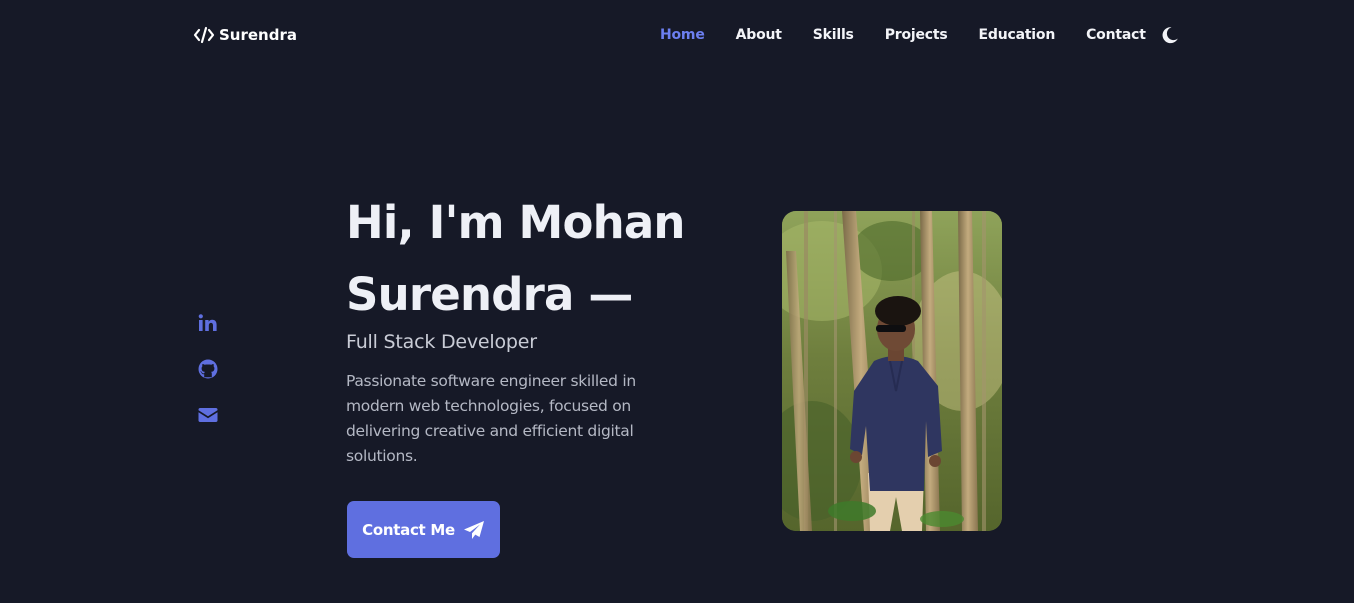 This screenshot has height=603, width=1354. What do you see at coordinates (1017, 35) in the screenshot?
I see `nav-education: Education` at bounding box center [1017, 35].